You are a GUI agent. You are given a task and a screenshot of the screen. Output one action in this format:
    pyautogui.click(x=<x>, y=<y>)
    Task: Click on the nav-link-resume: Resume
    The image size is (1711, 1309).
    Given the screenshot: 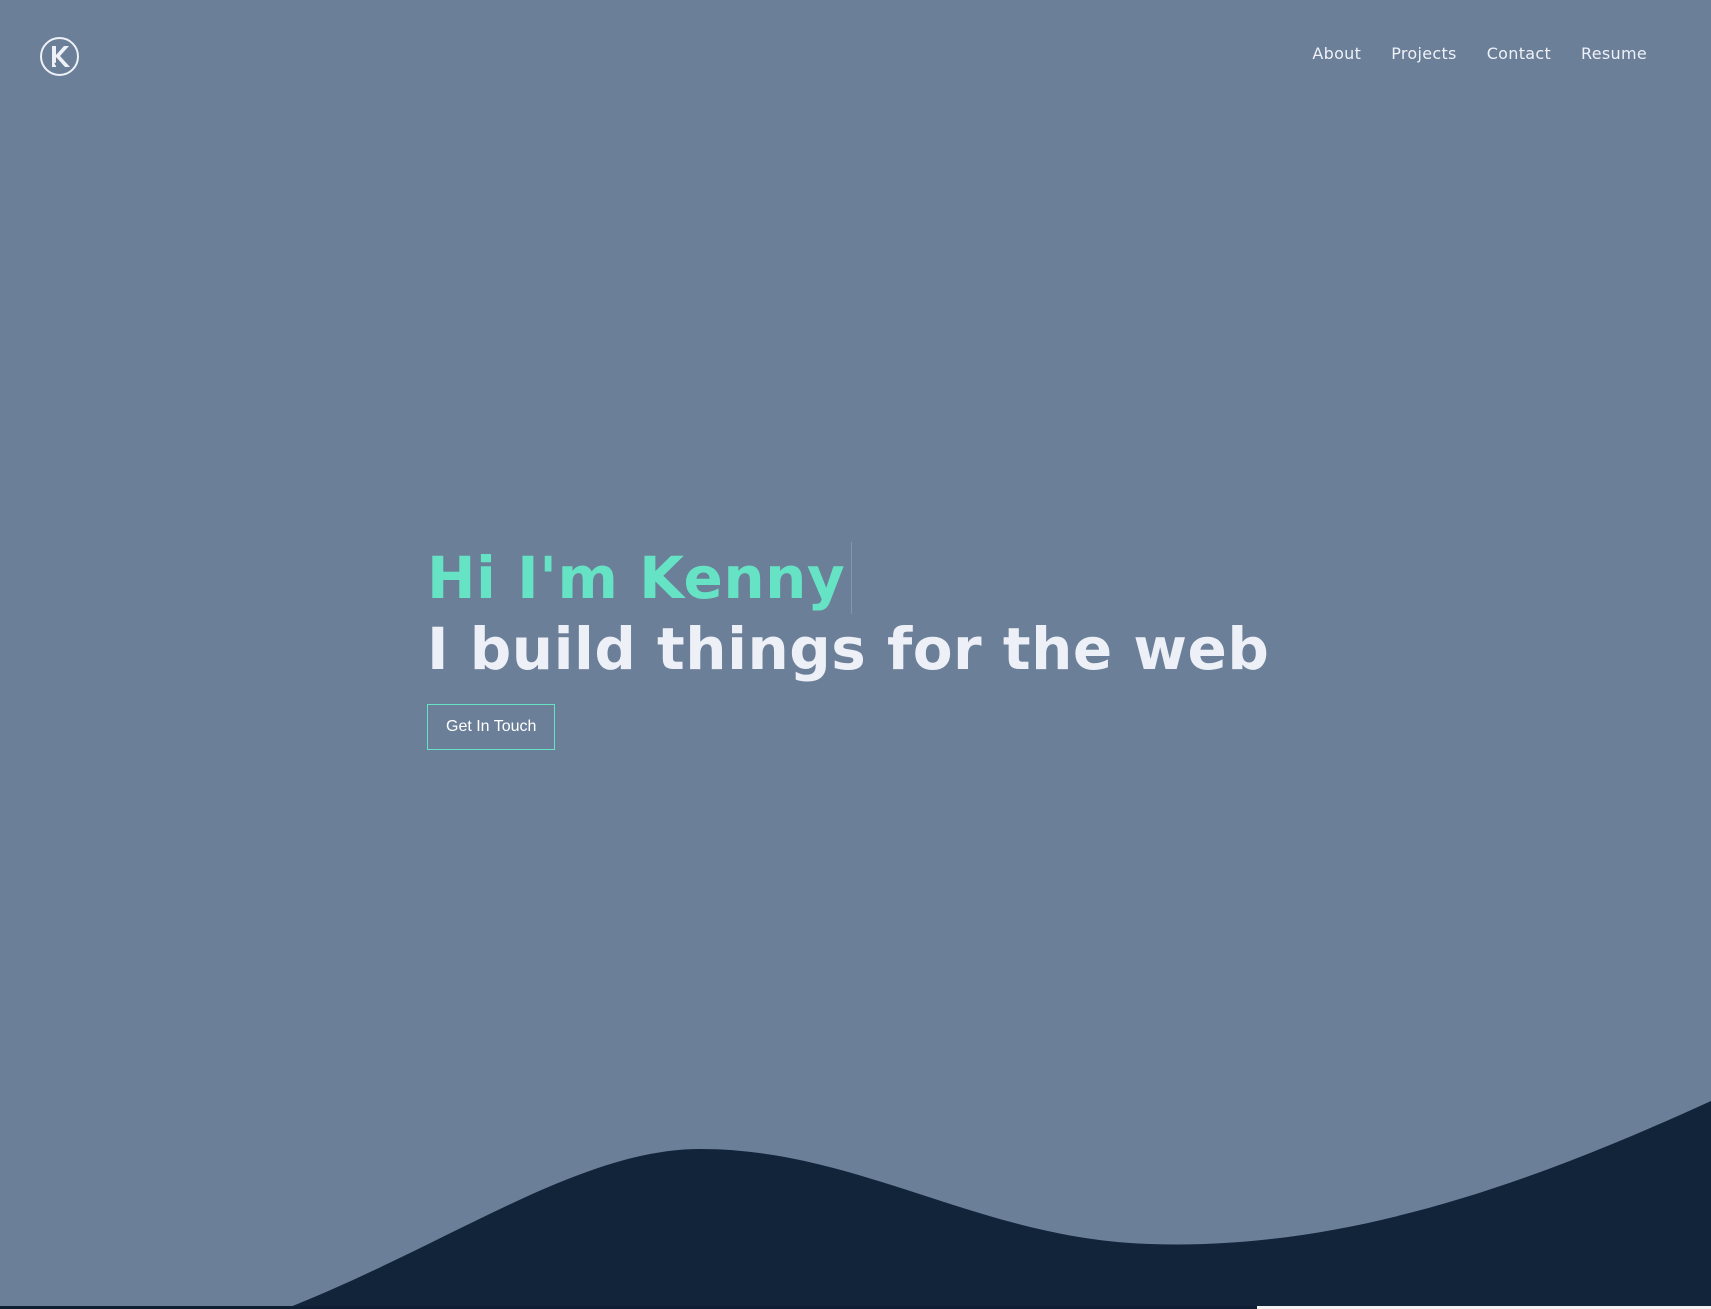 What is the action you would take?
    pyautogui.click(x=1614, y=53)
    